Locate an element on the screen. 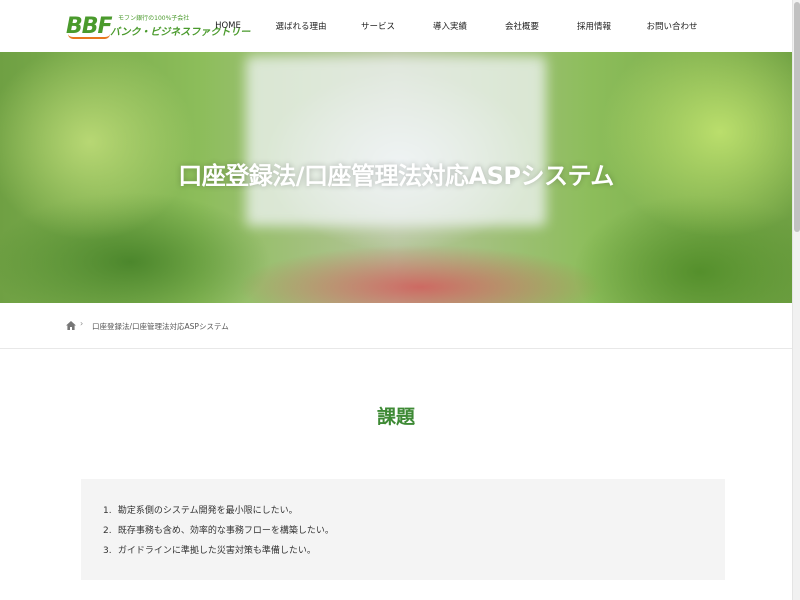 Image resolution: width=800 pixels, height=600 pixels. page-title: 口座登録法/口座管理法対応ASPシステム is located at coordinates (396, 176).